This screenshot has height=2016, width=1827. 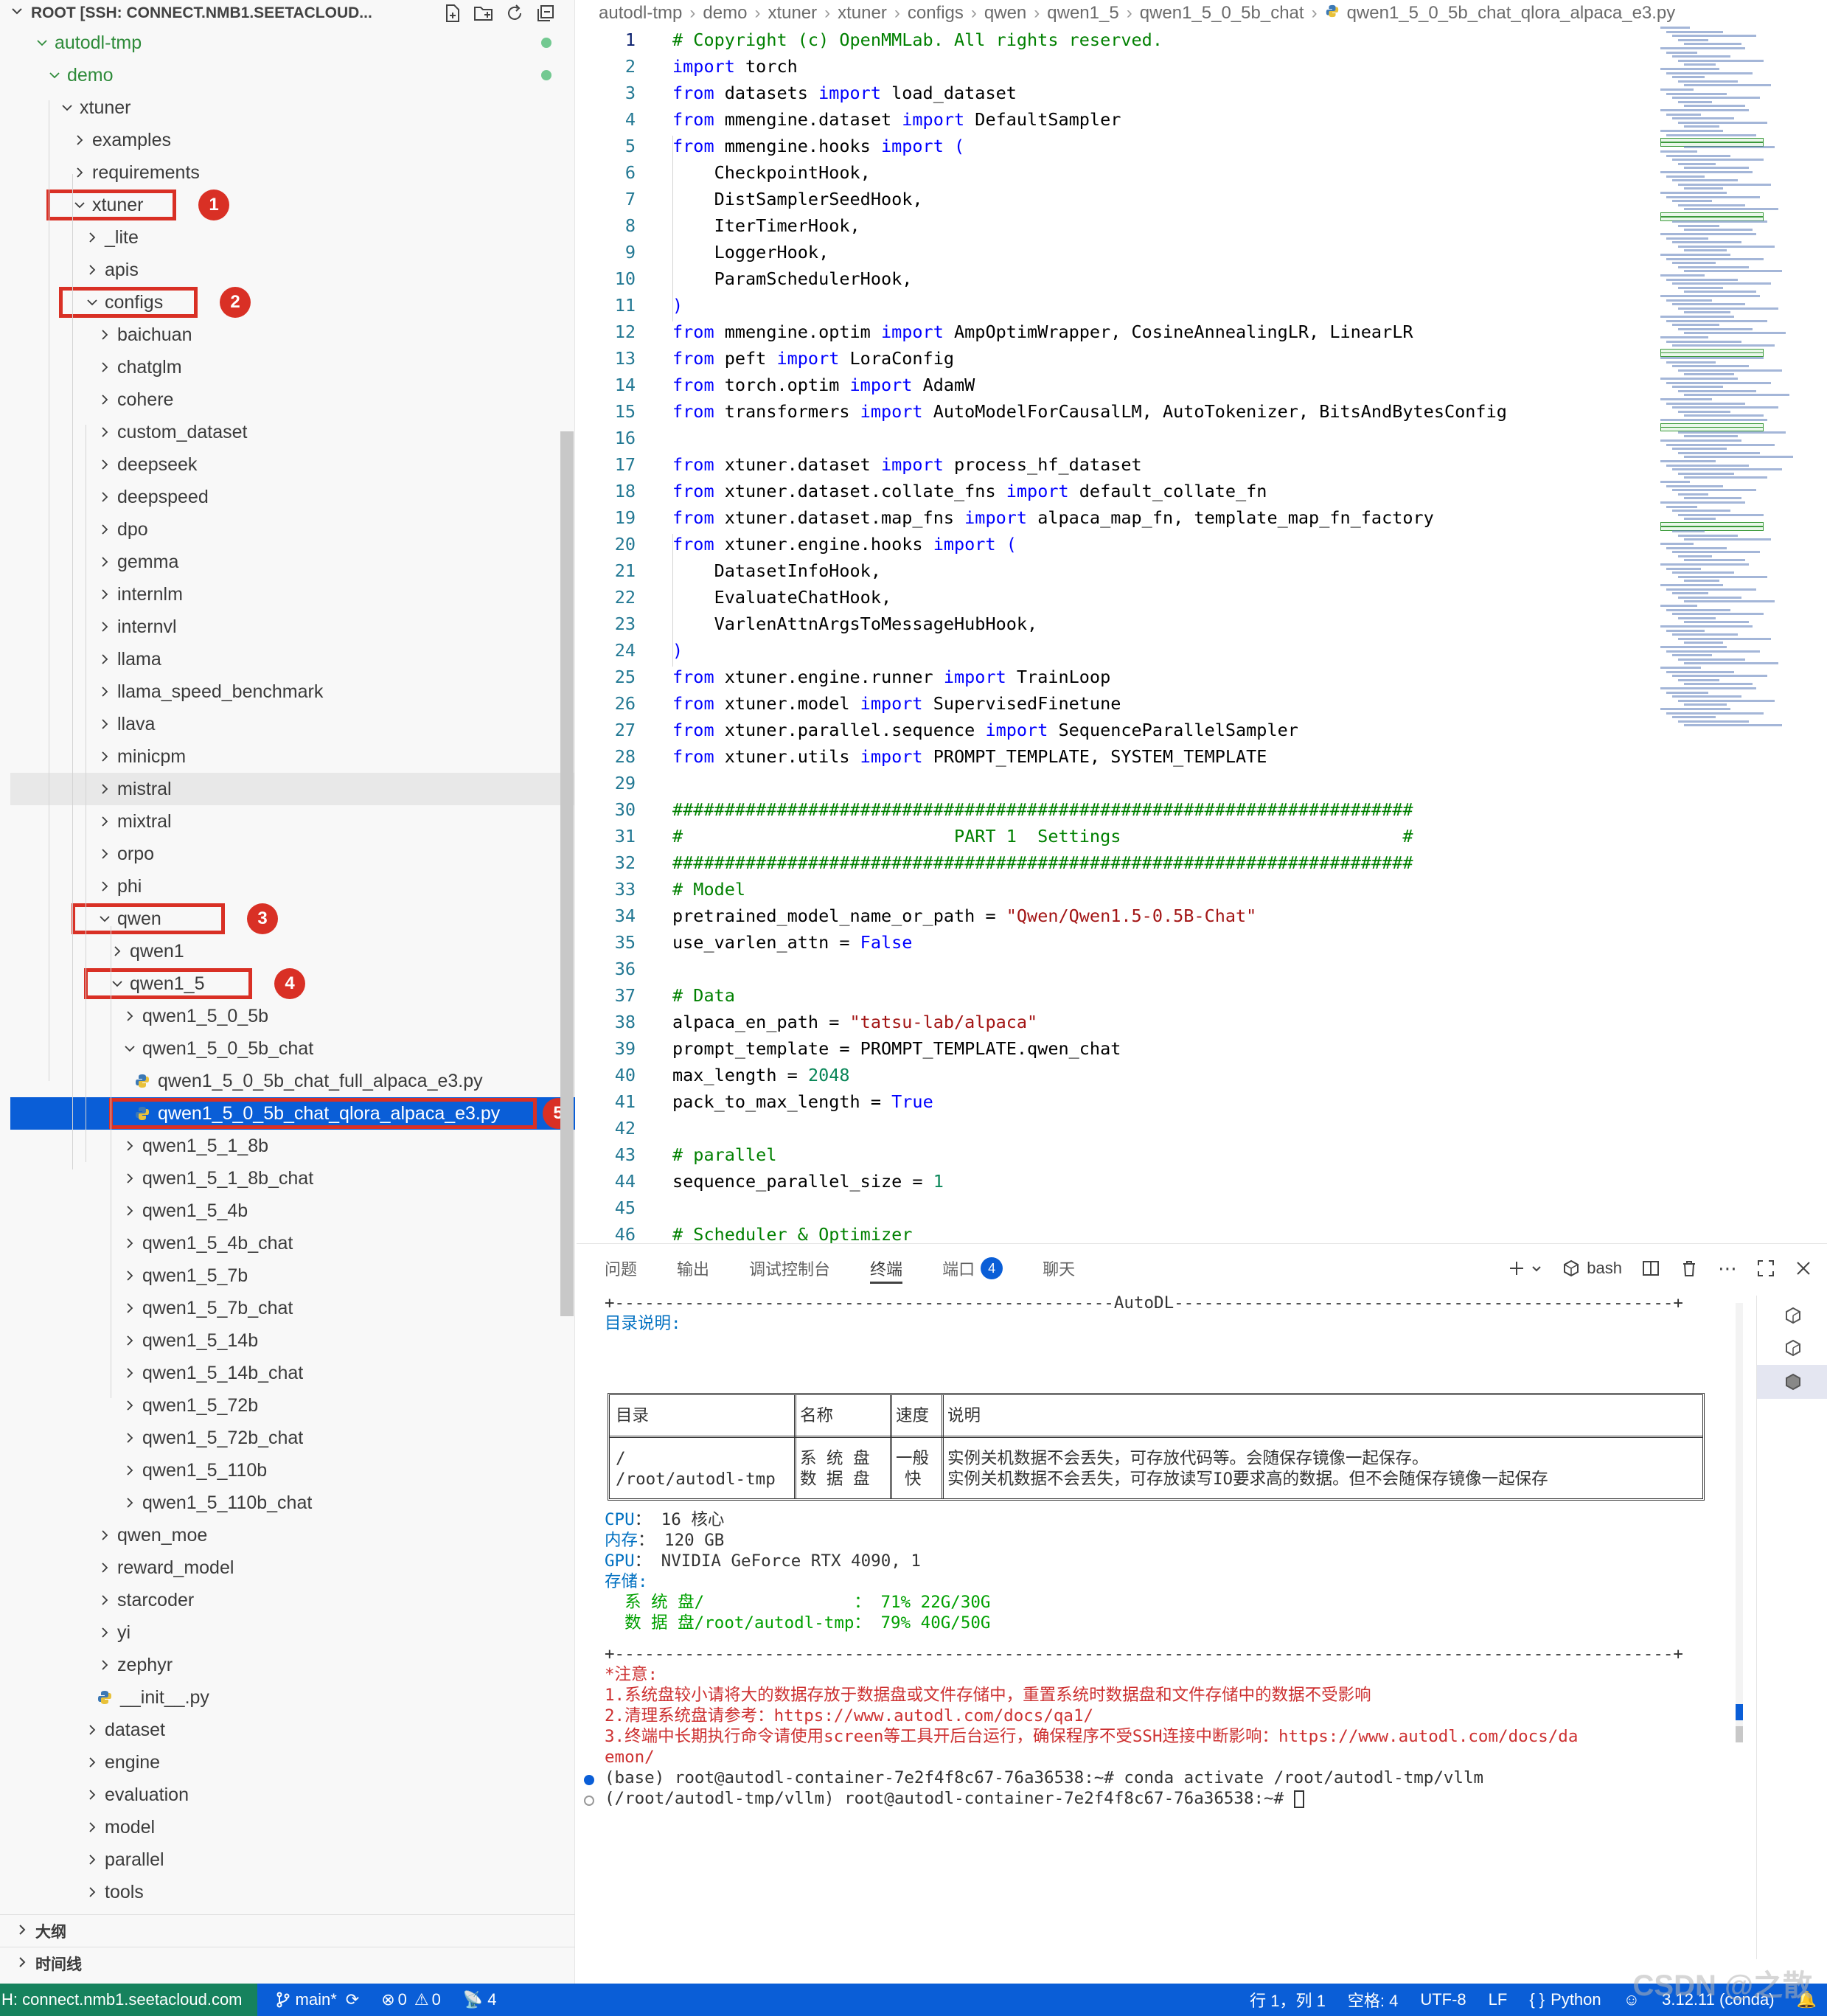 I want to click on tree-folder: orpo, so click(x=292, y=854).